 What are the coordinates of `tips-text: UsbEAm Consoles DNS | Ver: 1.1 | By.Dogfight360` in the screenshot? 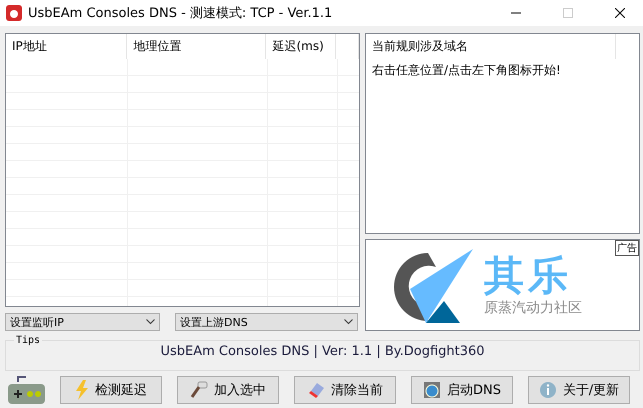 It's located at (322, 351).